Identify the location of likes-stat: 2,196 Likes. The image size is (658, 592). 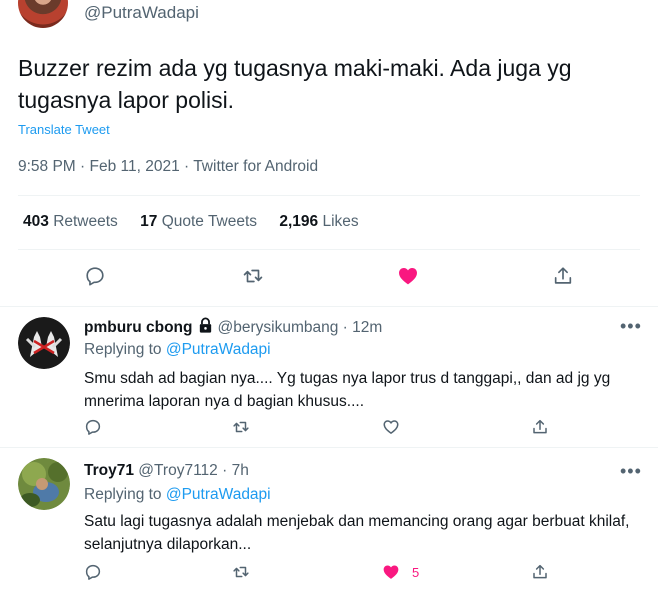
(318, 221).